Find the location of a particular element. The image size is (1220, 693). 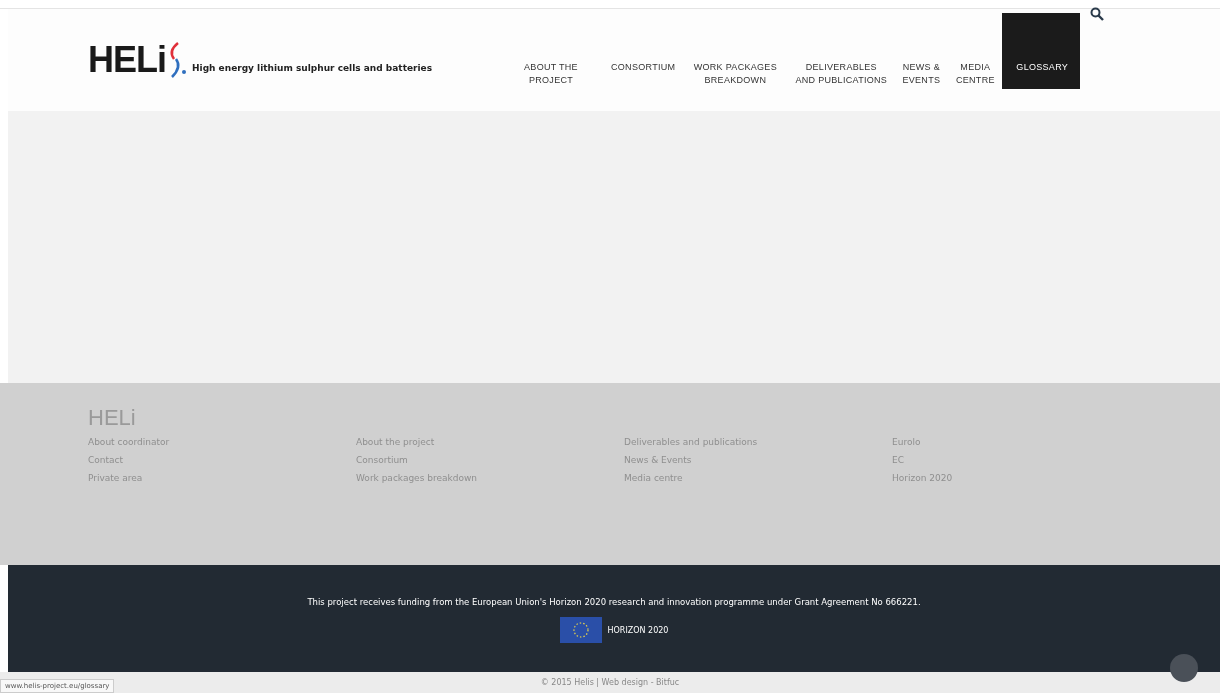

footer-link: Horizon 2020 is located at coordinates (992, 478).